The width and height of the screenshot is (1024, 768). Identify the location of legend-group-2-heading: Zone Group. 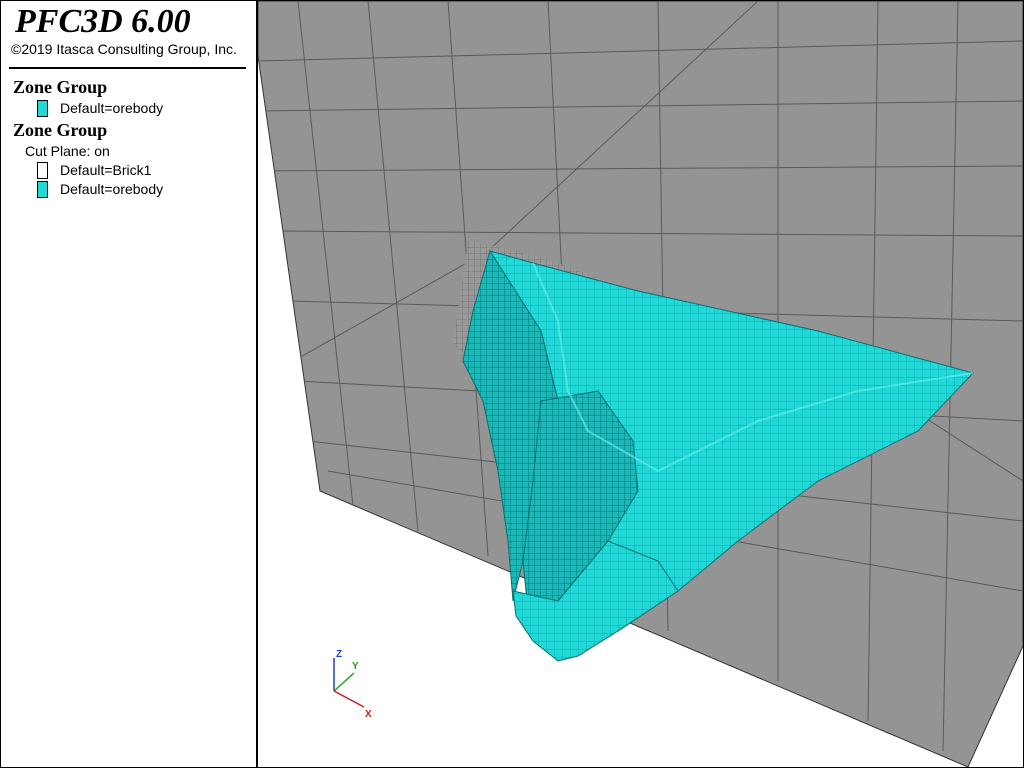
(60, 130).